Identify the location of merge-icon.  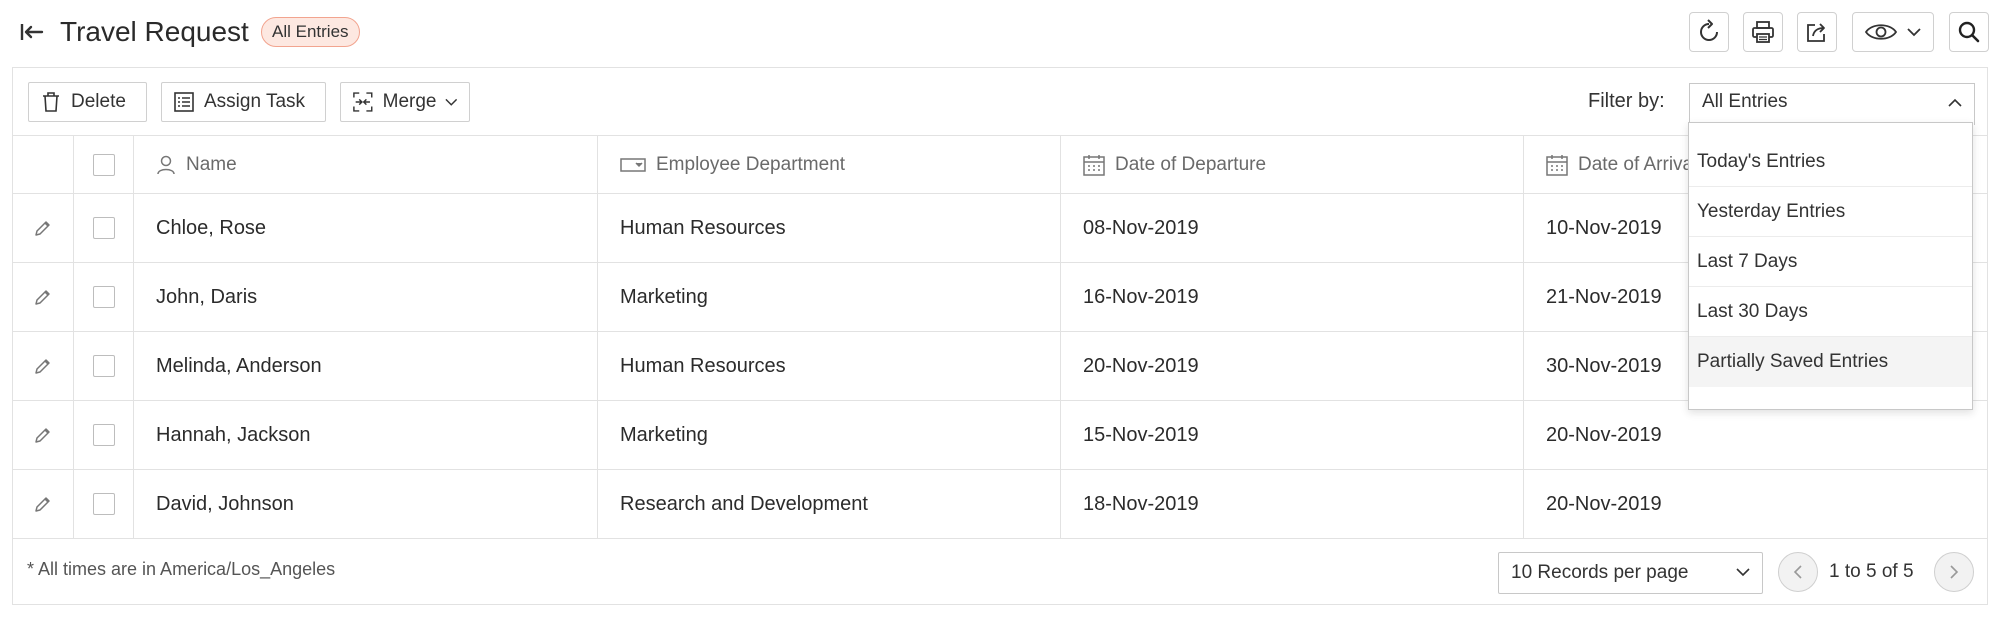
(363, 102).